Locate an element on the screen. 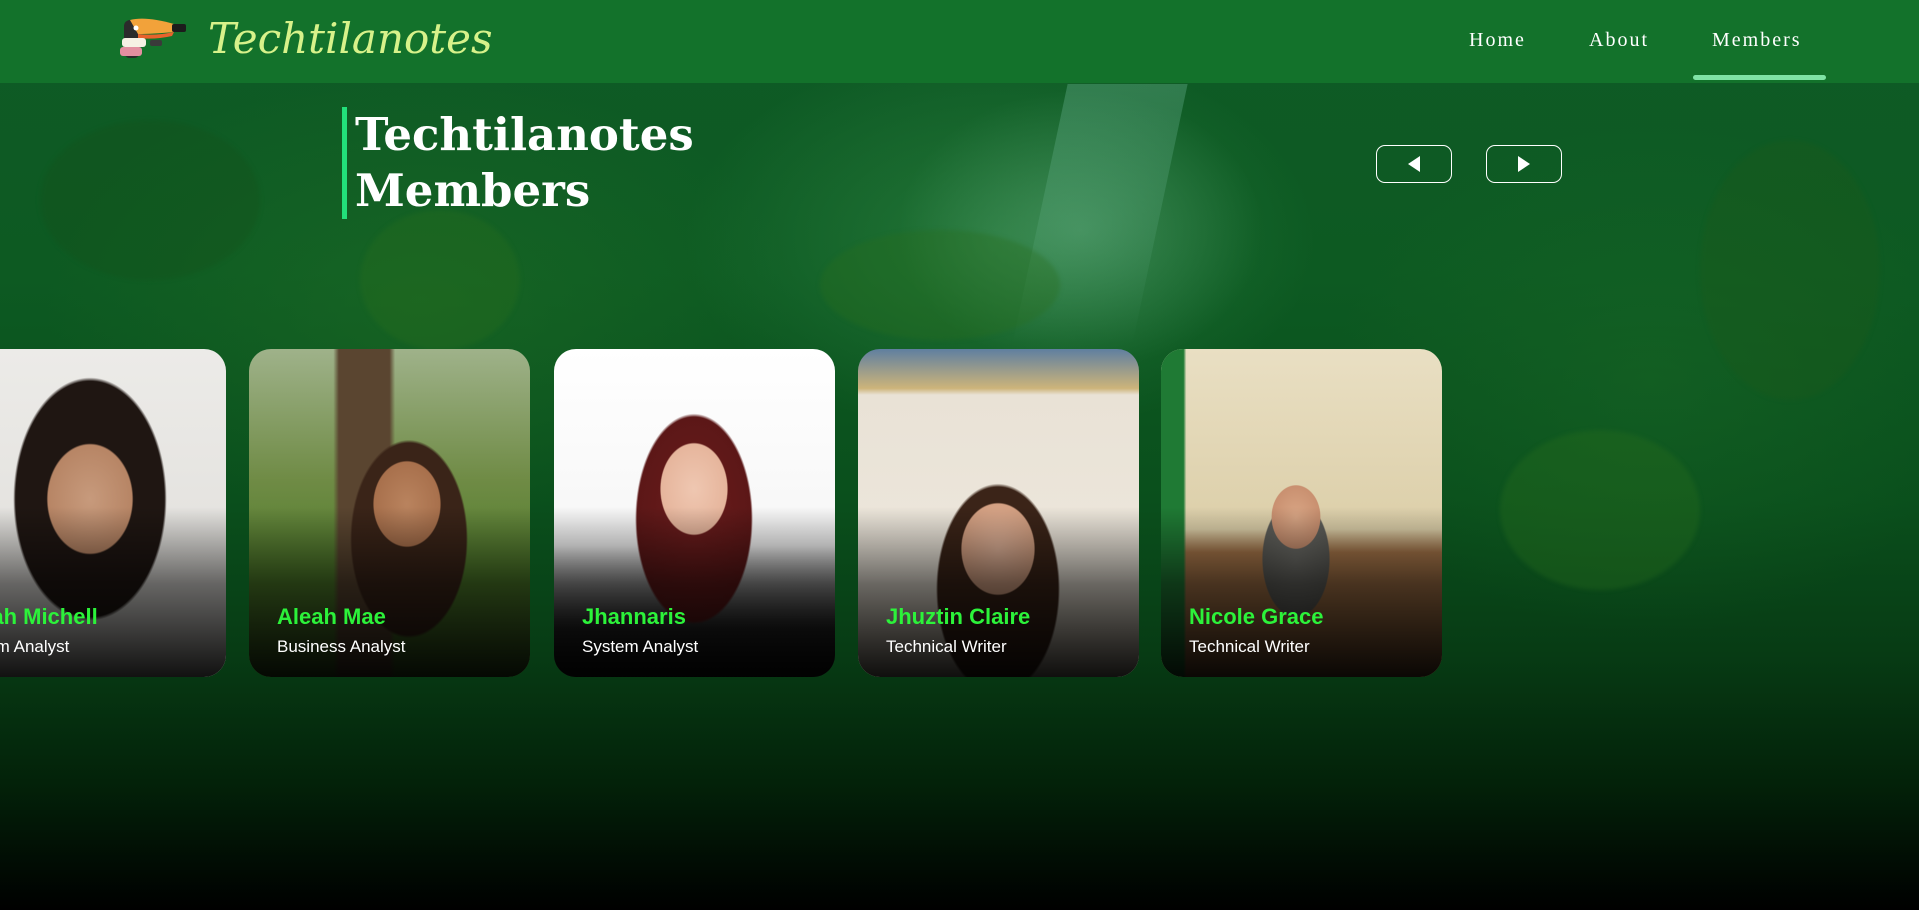  member-name: Jhannaris is located at coordinates (634, 616).